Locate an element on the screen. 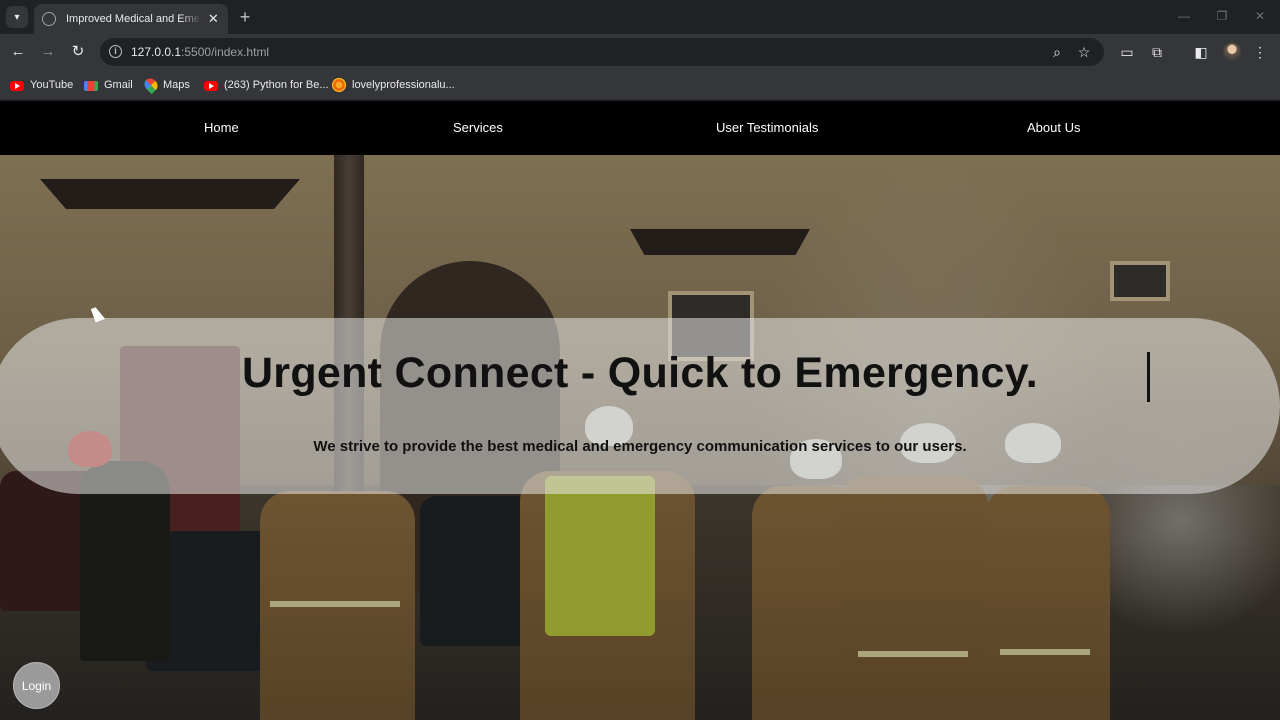 The image size is (1280, 720). address-bar: i 127.0.0.1:5500/index.html ⌕ ☆ is located at coordinates (602, 52).